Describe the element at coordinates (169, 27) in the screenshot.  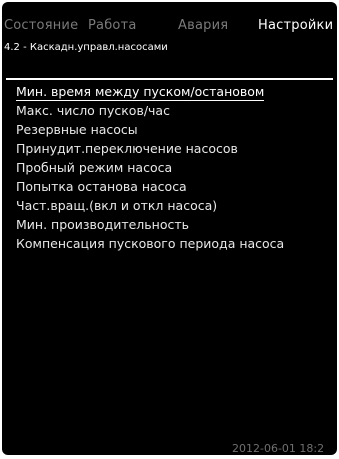
I see `tab-bar: Состояние Работа Авария Настройки` at that location.